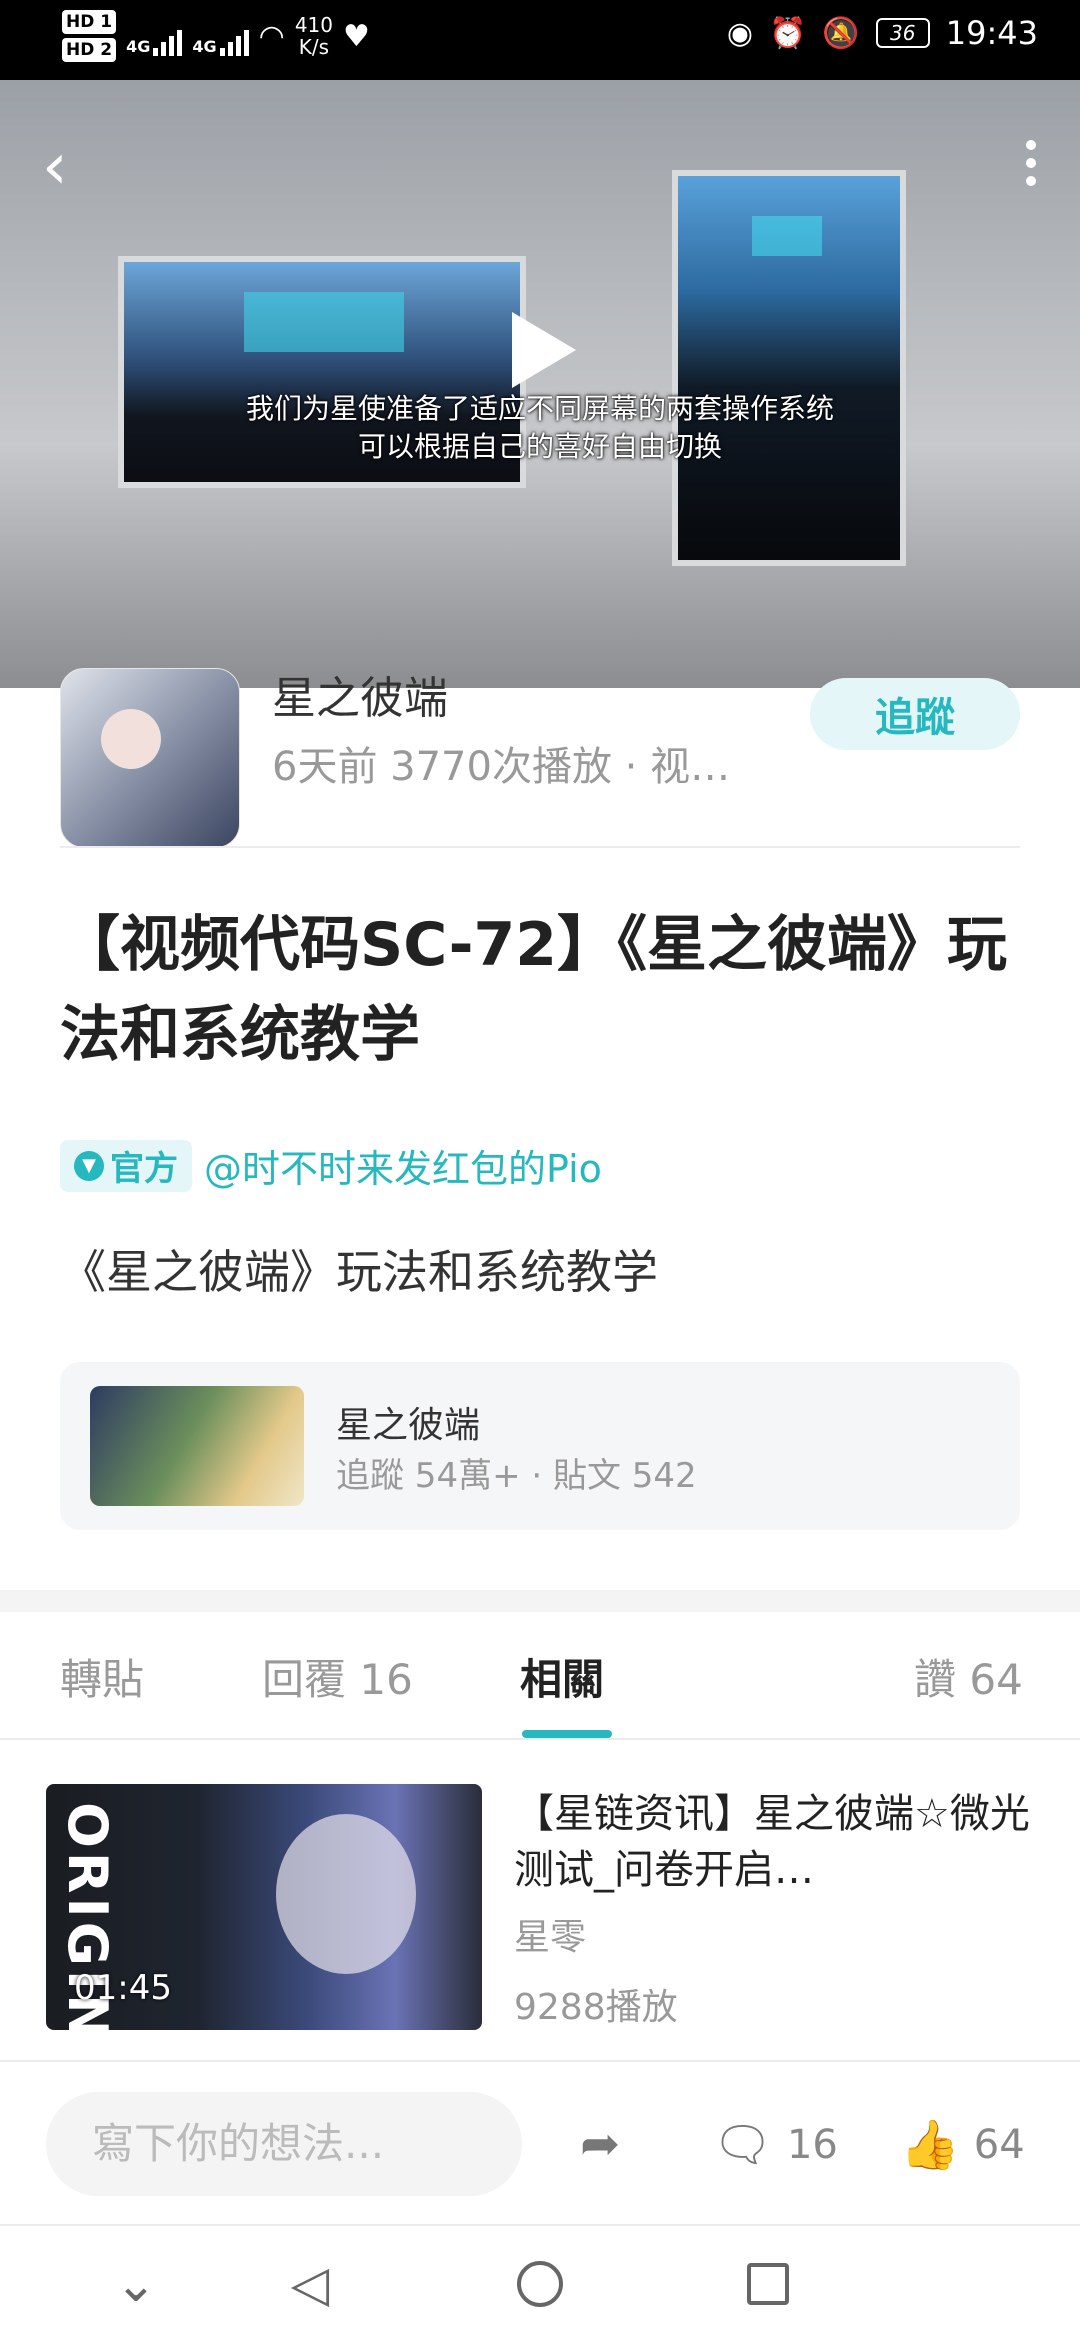  I want to click on forum-name: 星之彼端, so click(408, 1425).